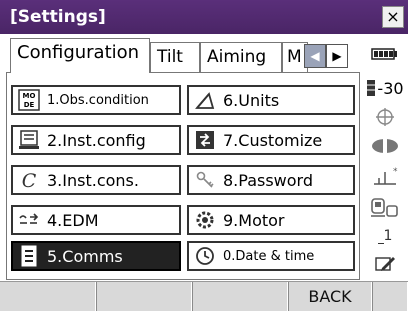 Image resolution: width=408 pixels, height=311 pixels. I want to click on instrument-icon, so click(385, 209).